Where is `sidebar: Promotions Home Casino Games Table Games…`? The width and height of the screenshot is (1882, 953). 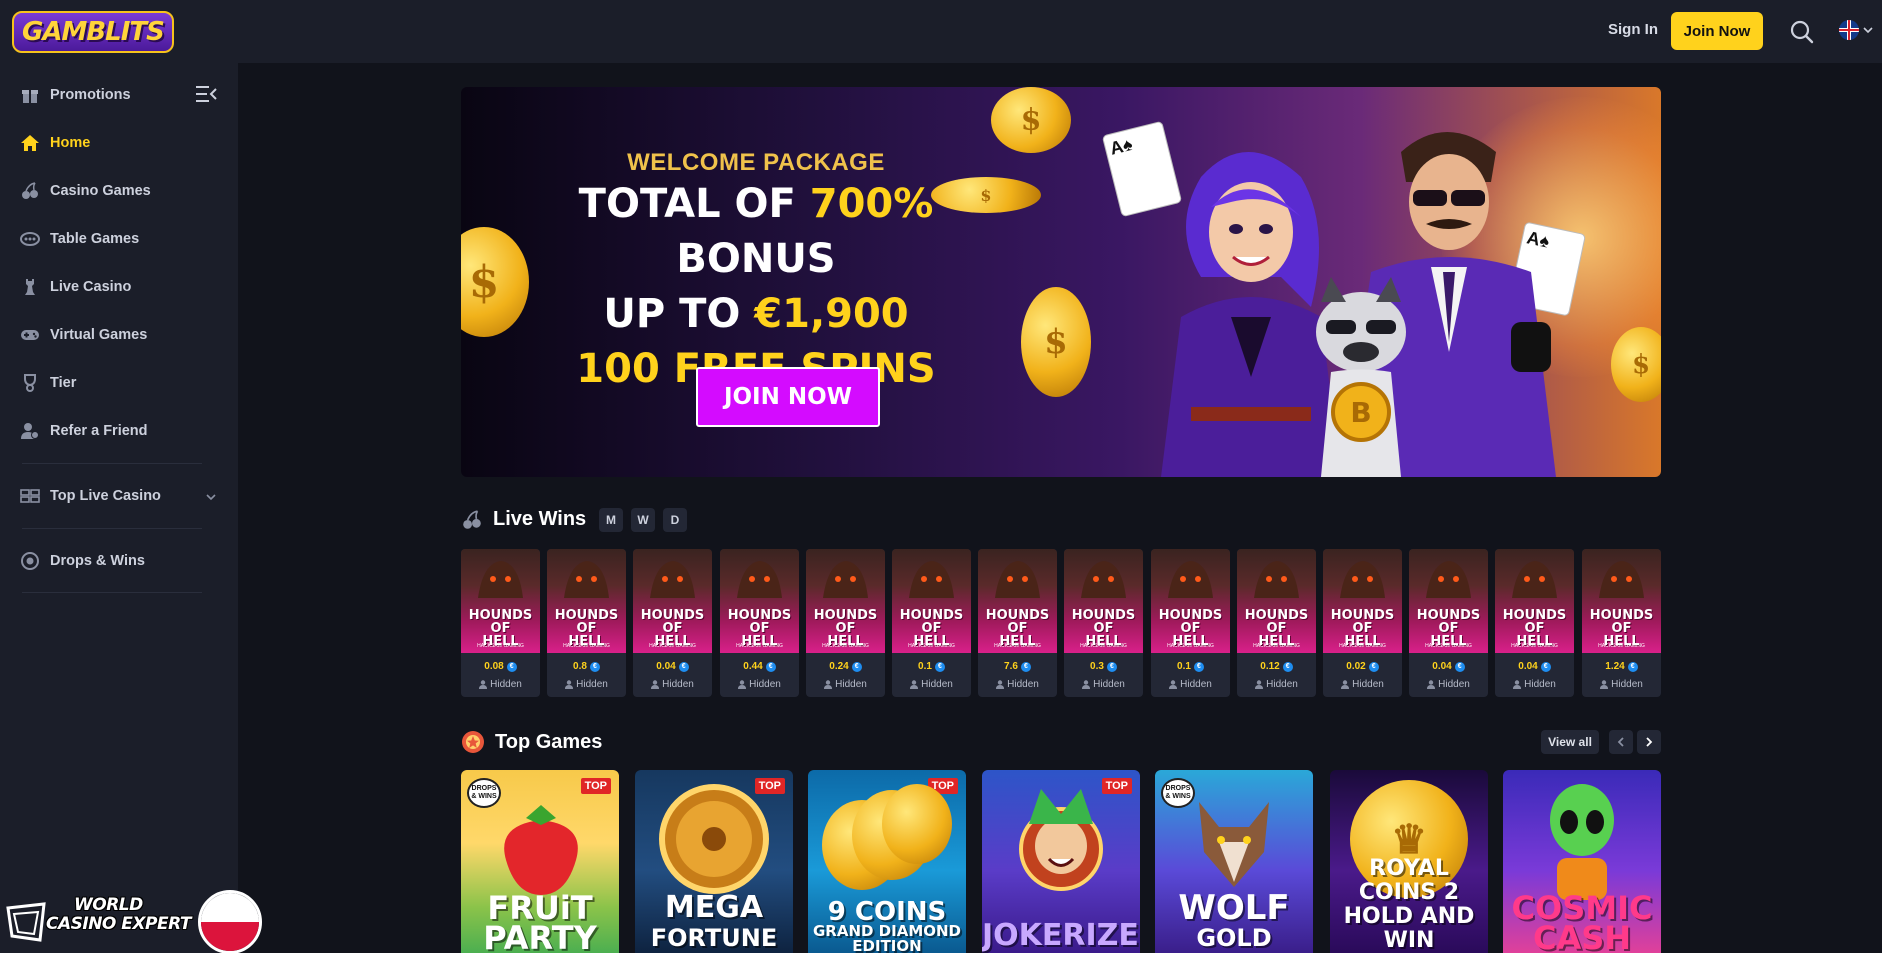
sidebar: Promotions Home Casino Games Table Games… is located at coordinates (119, 508).